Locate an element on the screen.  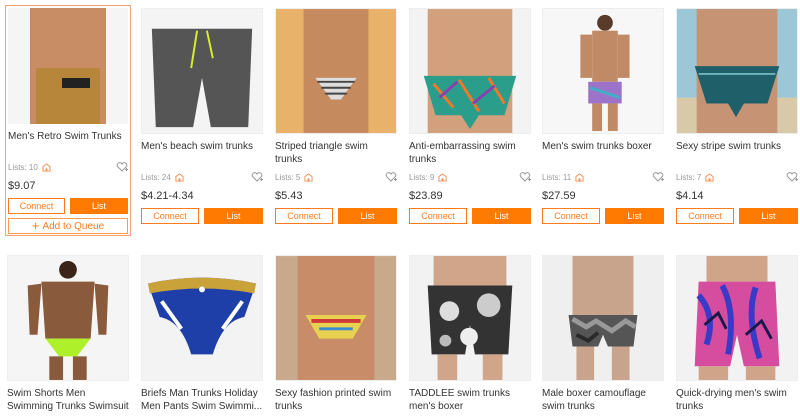
product-meta: Lists: 9 is located at coordinates (470, 177).